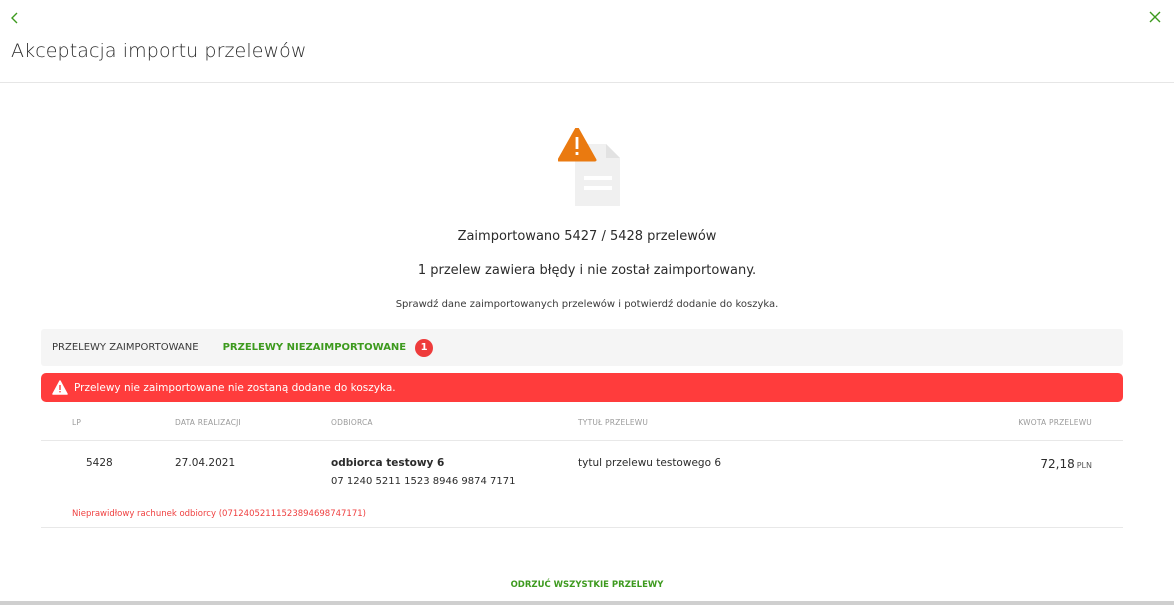 The height and width of the screenshot is (605, 1174). I want to click on table-row-divider, so click(582, 527).